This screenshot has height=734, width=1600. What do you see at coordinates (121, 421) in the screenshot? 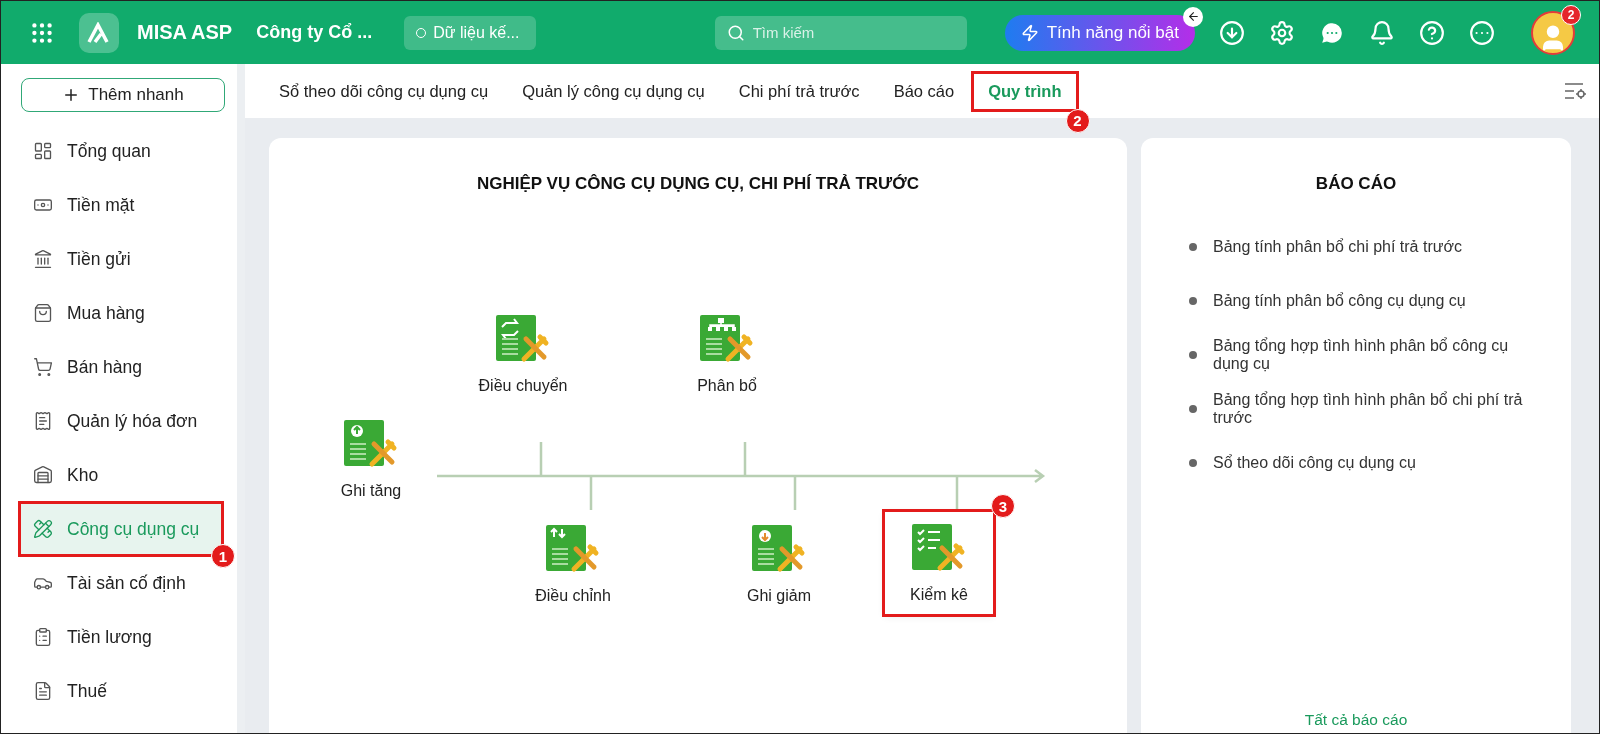
I see `sidebar-item: Quản lý hóa đơn` at bounding box center [121, 421].